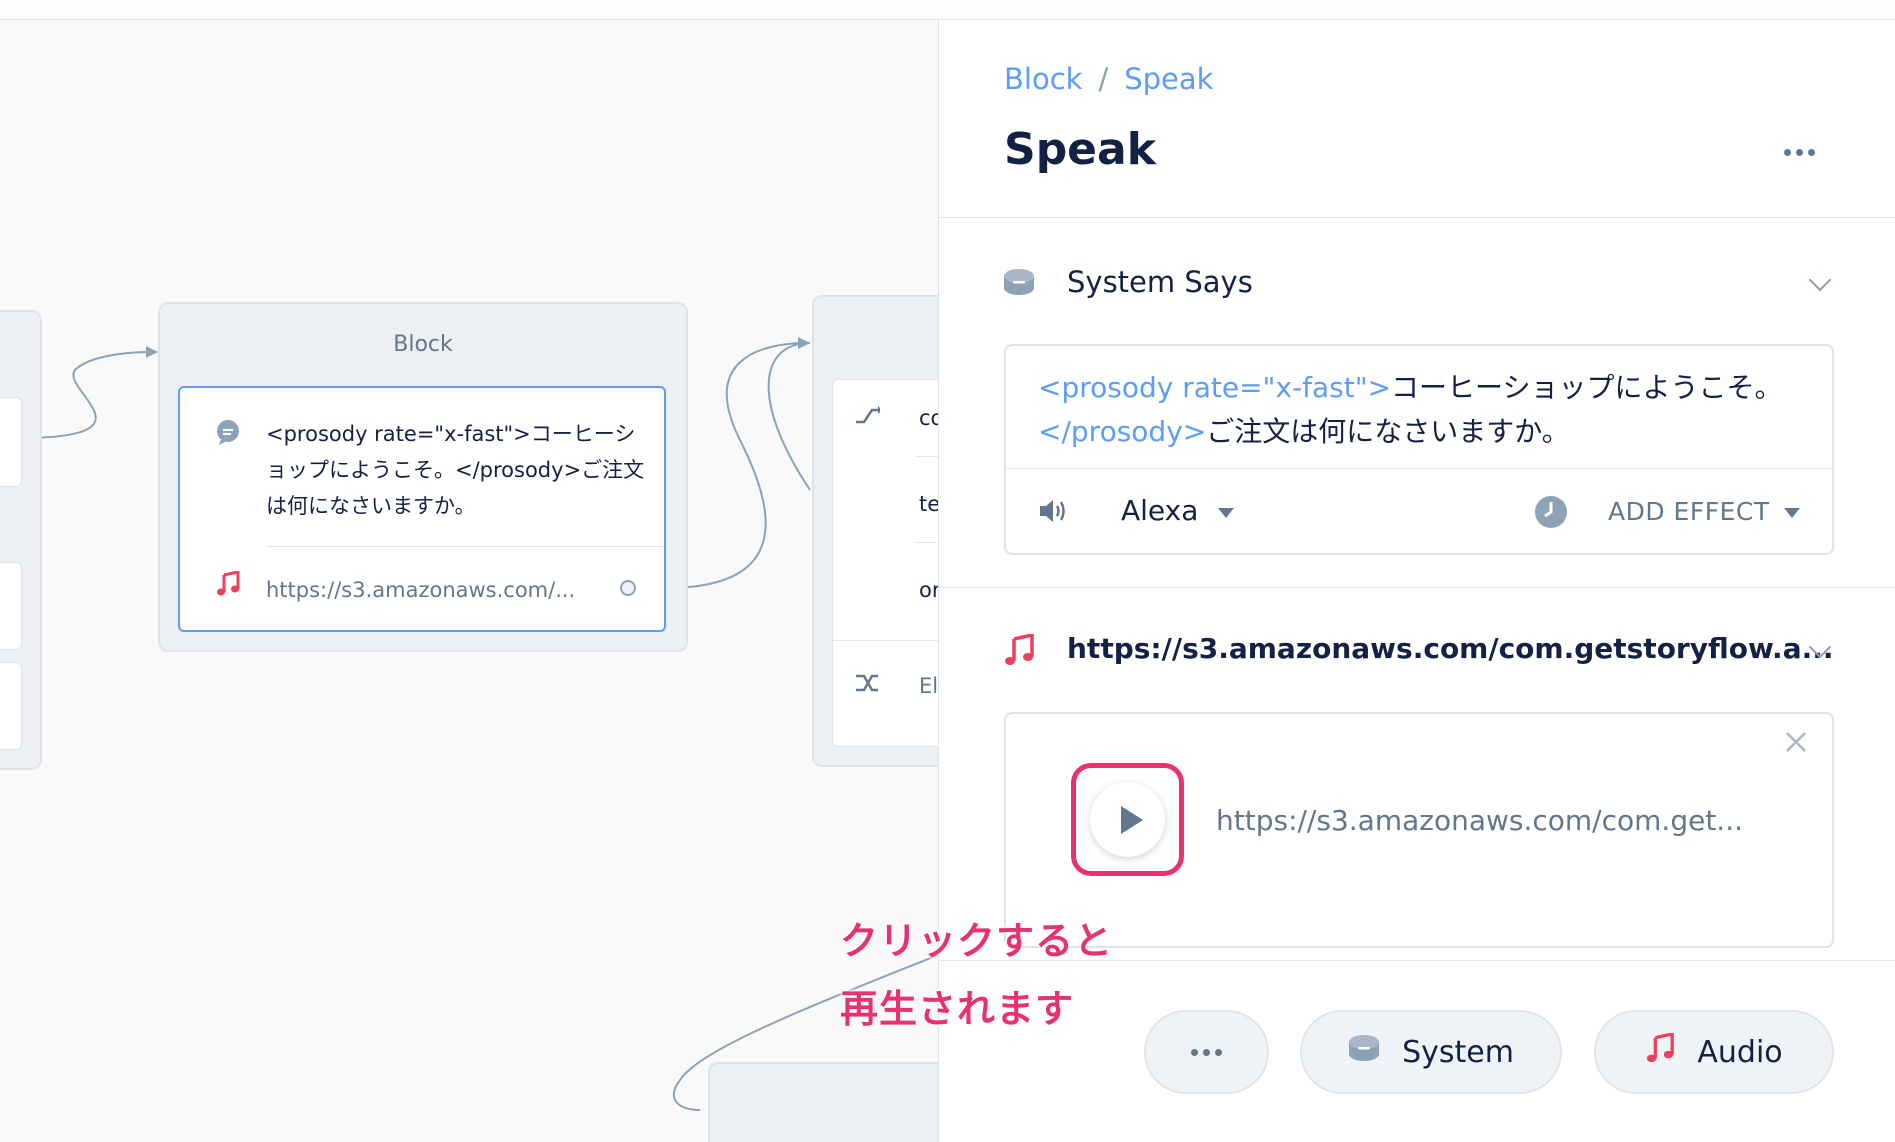  I want to click on speech-text-part2: ご注文は何になさいますか。, so click(1388, 431).